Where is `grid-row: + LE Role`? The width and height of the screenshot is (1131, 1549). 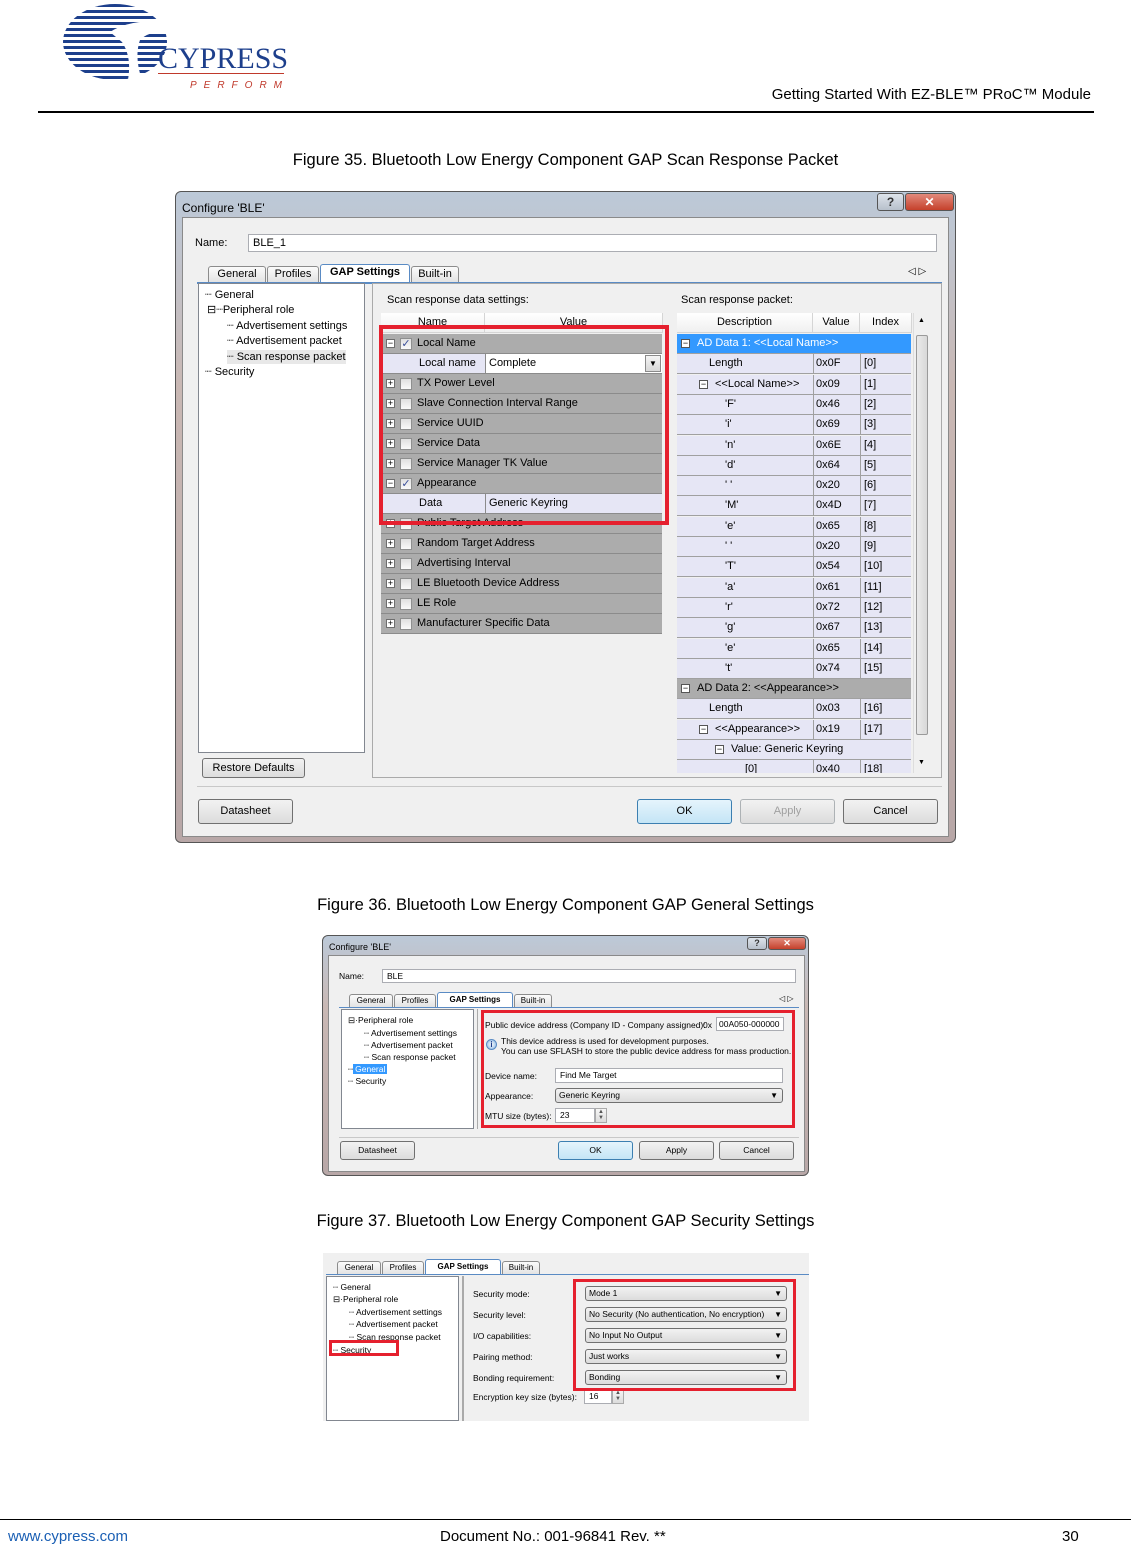
grid-row: + LE Role is located at coordinates (521, 604).